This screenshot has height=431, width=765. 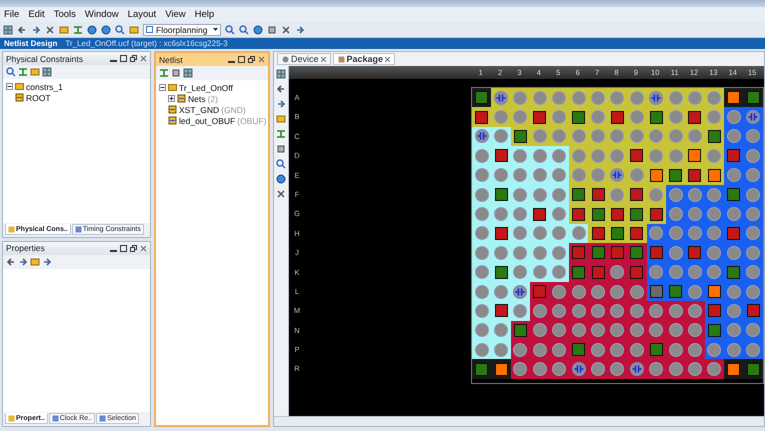 I want to click on tree-item: XST_GND, so click(x=199, y=109).